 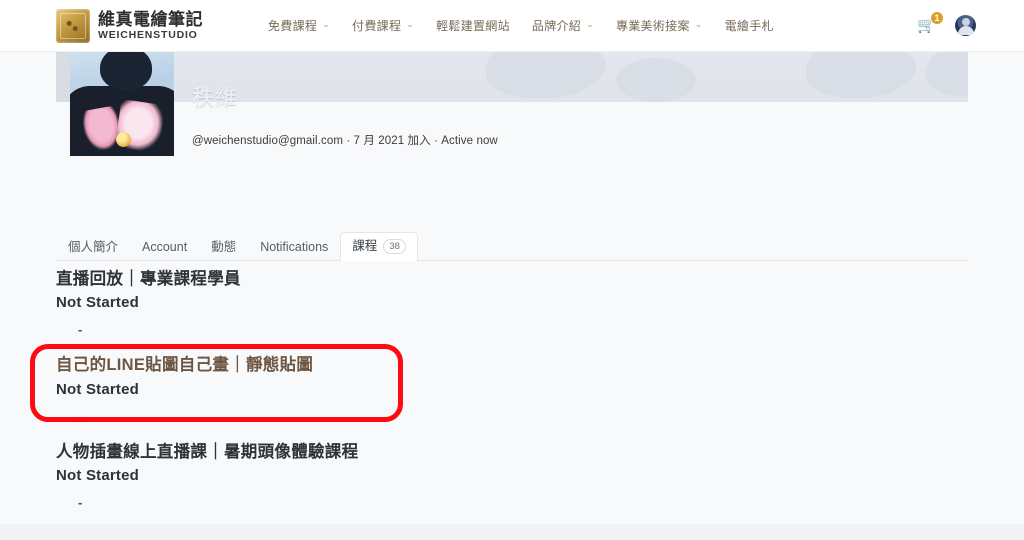 I want to click on brand-logo-link: 維真電繪筆記 WEICHENSTUDIO, so click(x=129, y=25).